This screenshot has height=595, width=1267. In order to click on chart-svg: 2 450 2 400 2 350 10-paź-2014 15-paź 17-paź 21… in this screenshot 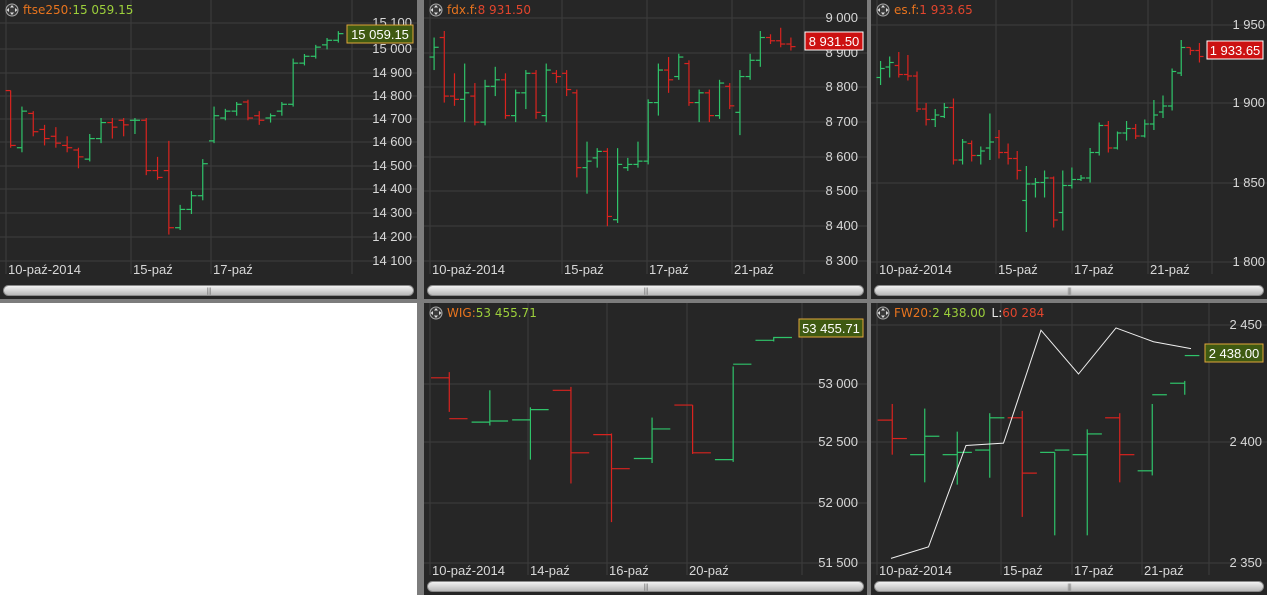, I will do `click(1069, 440)`.